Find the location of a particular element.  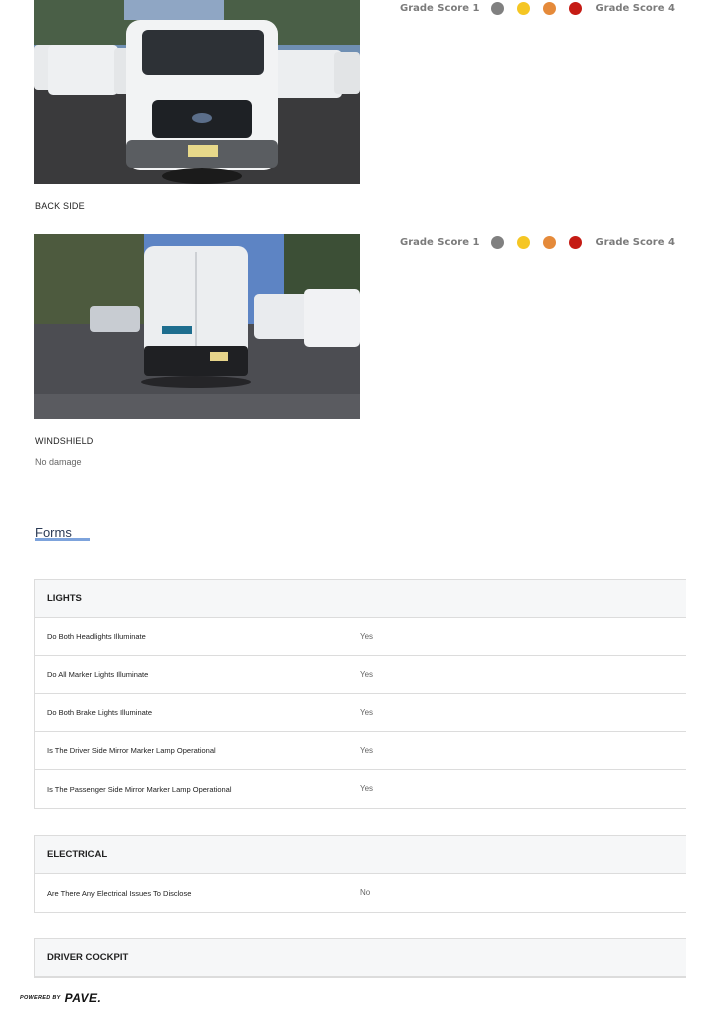

table-row: Do All Marker Lights Illuminate Yes is located at coordinates (360, 675).